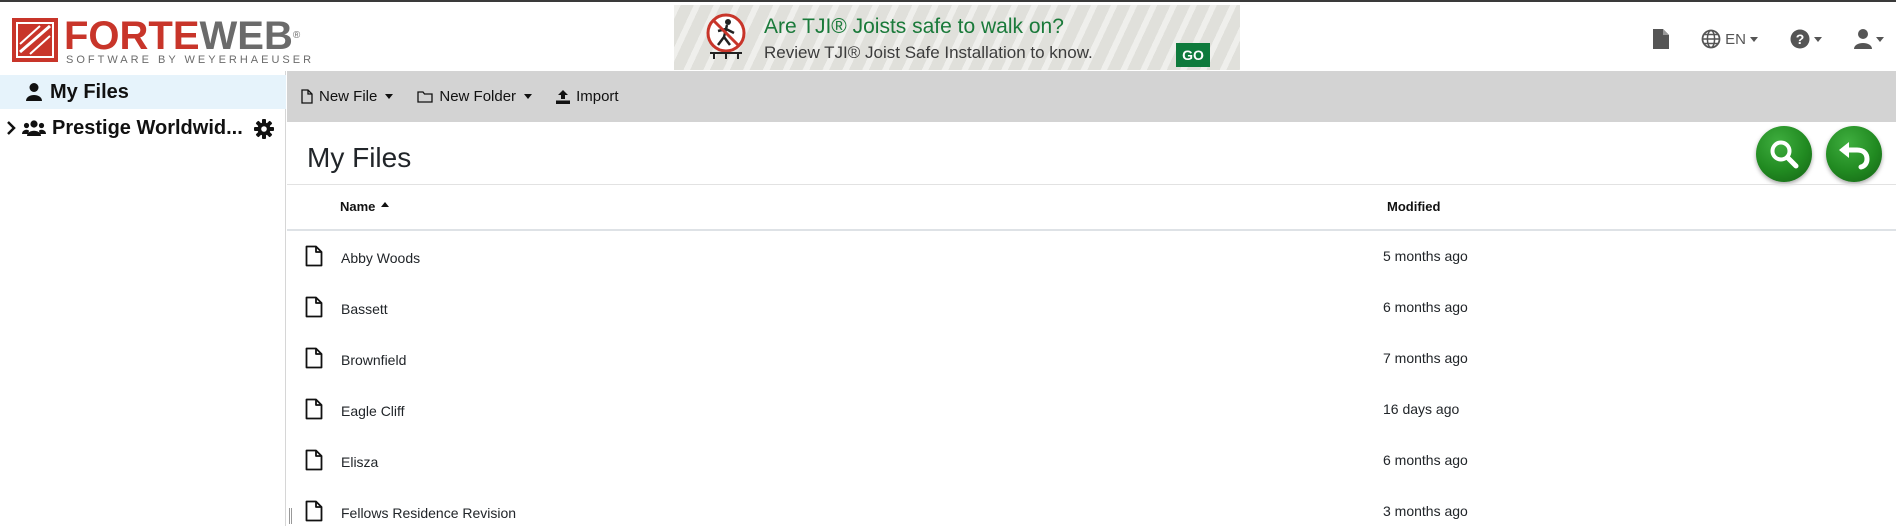 Image resolution: width=1896 pixels, height=526 pixels. I want to click on file-modified: 16 days ago, so click(1421, 409).